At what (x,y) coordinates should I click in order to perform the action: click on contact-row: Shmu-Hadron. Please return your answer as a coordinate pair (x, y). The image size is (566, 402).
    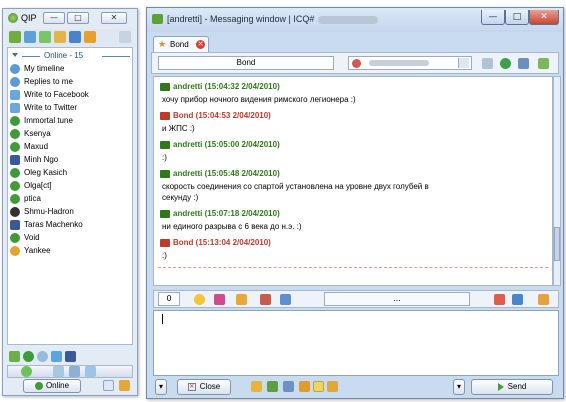
    Looking at the image, I should click on (71, 212).